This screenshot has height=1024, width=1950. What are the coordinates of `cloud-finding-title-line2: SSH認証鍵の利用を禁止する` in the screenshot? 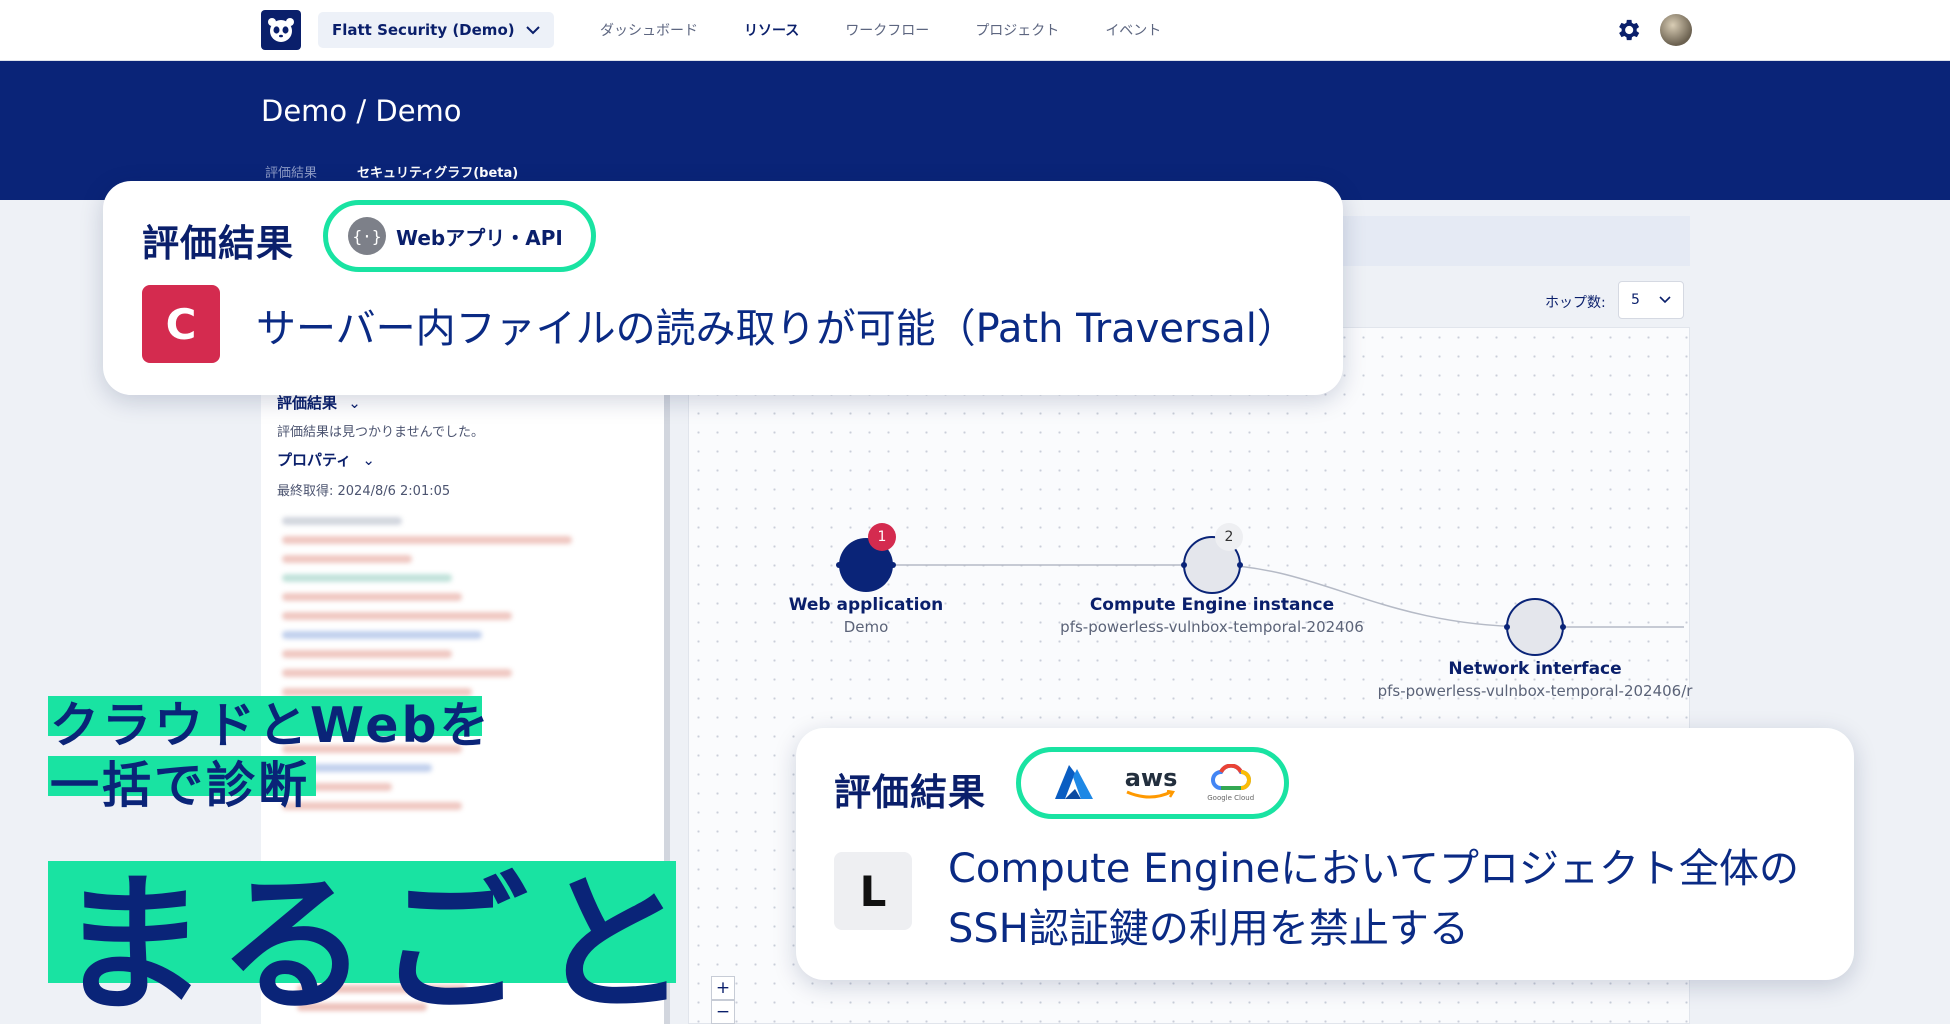 It's located at (1208, 929).